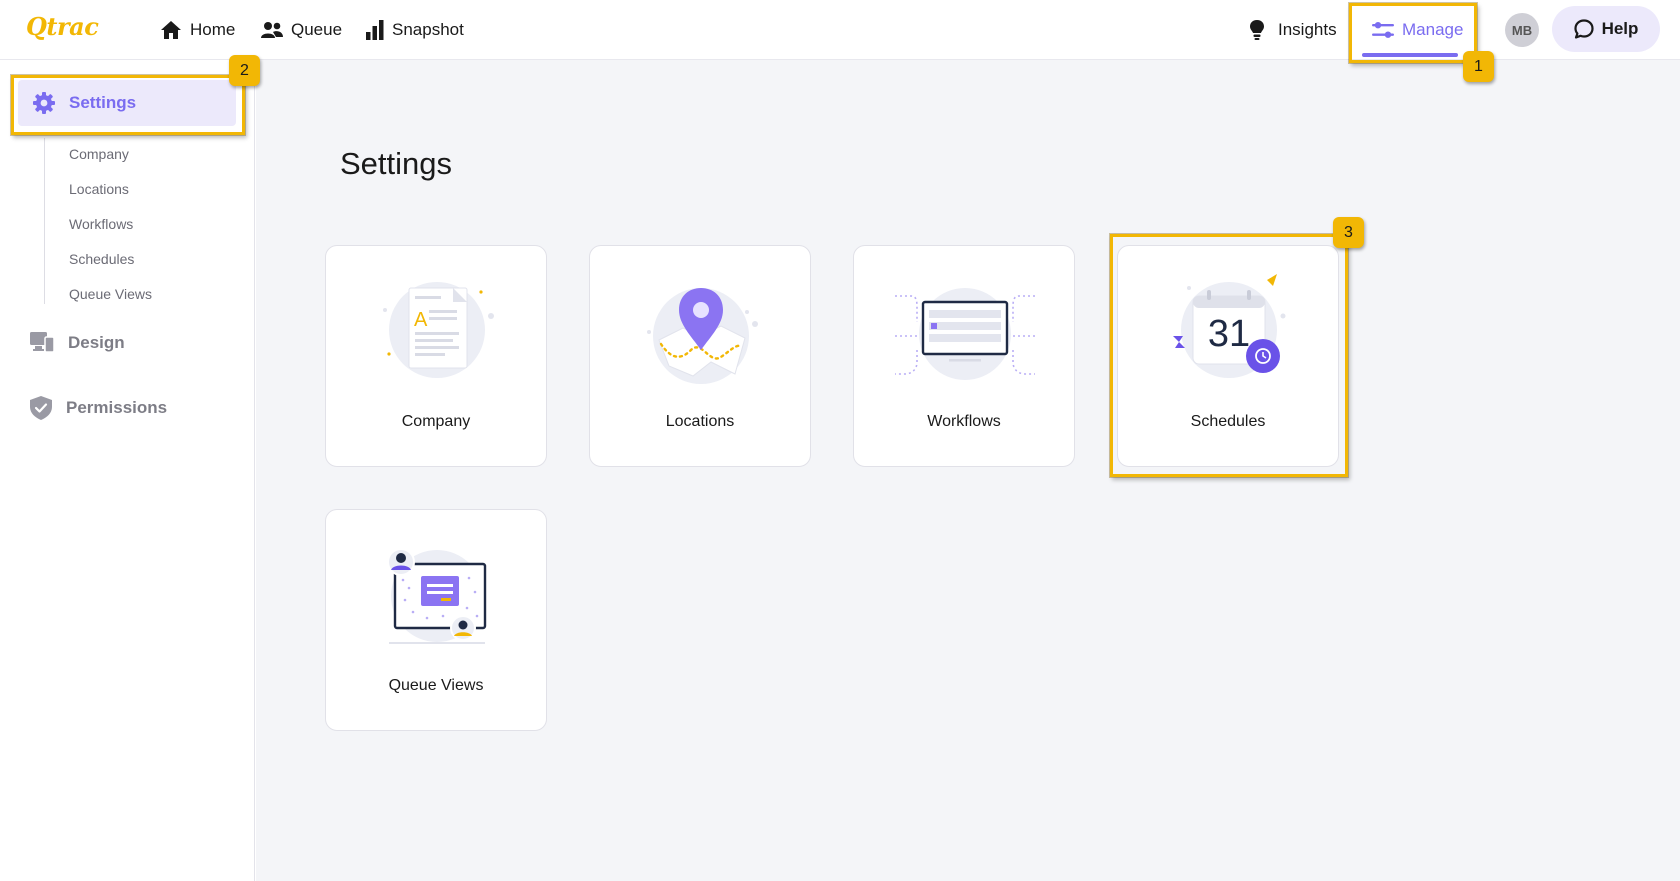 The width and height of the screenshot is (1680, 881). Describe the element at coordinates (272, 30) in the screenshot. I see `people-icon` at that location.